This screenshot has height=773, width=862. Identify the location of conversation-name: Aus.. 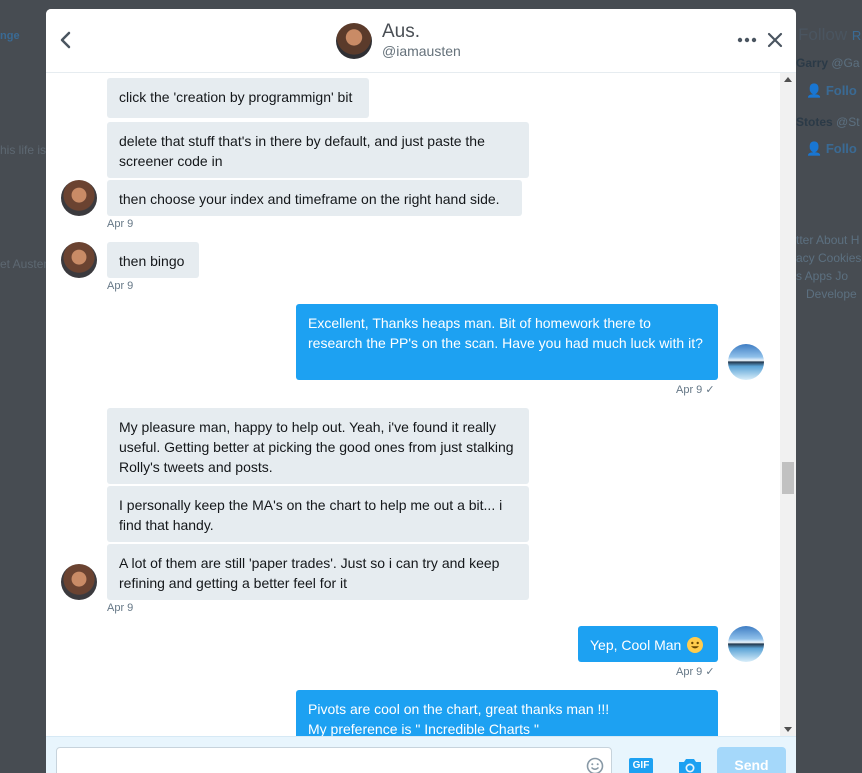
(401, 31).